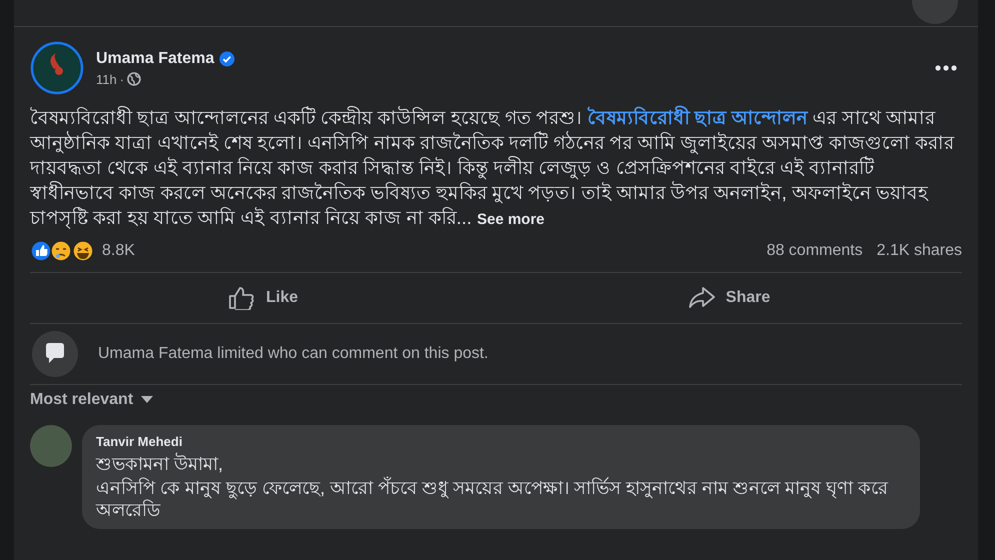  I want to click on like-button: Like, so click(263, 298).